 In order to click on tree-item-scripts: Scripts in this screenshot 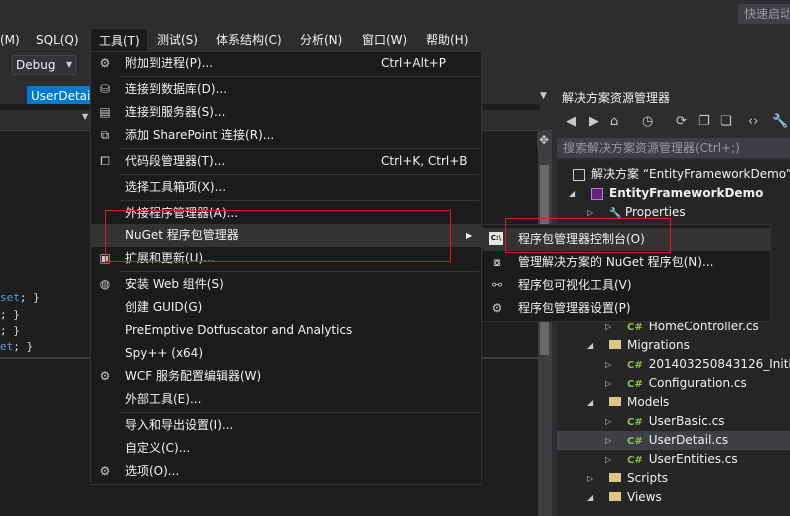, I will do `click(638, 478)`.